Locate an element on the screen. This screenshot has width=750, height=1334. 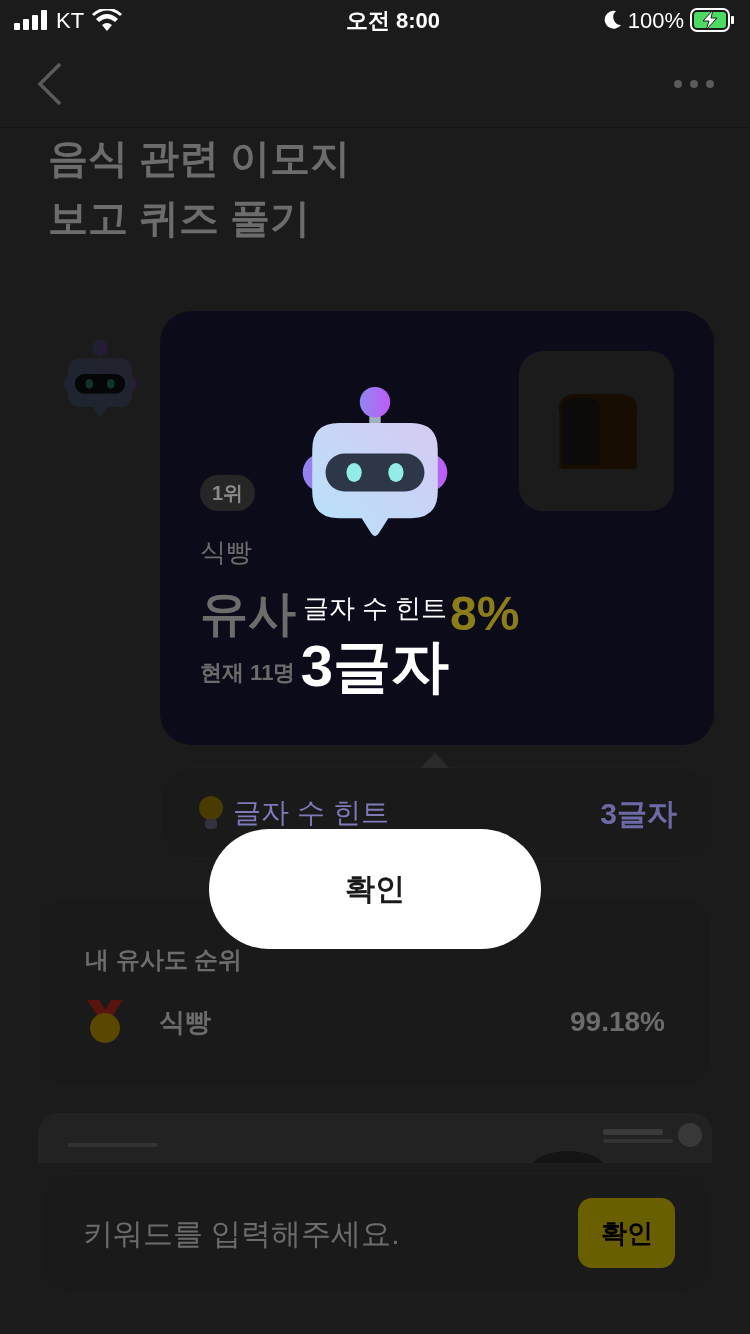
page-title: 보고 퀴즈 풀기 is located at coordinates (180, 218).